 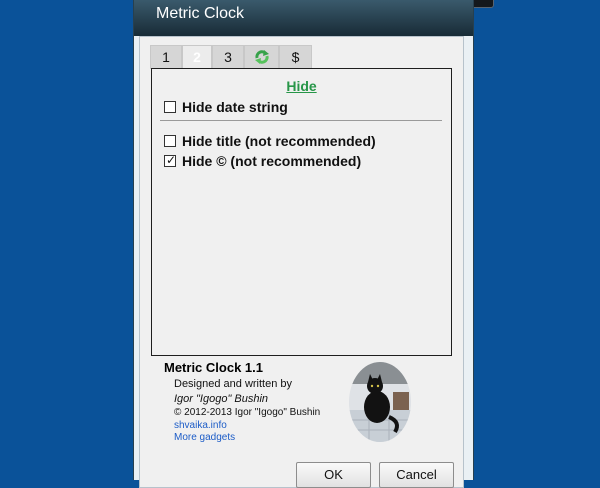 I want to click on ok-button: OK, so click(x=333, y=475).